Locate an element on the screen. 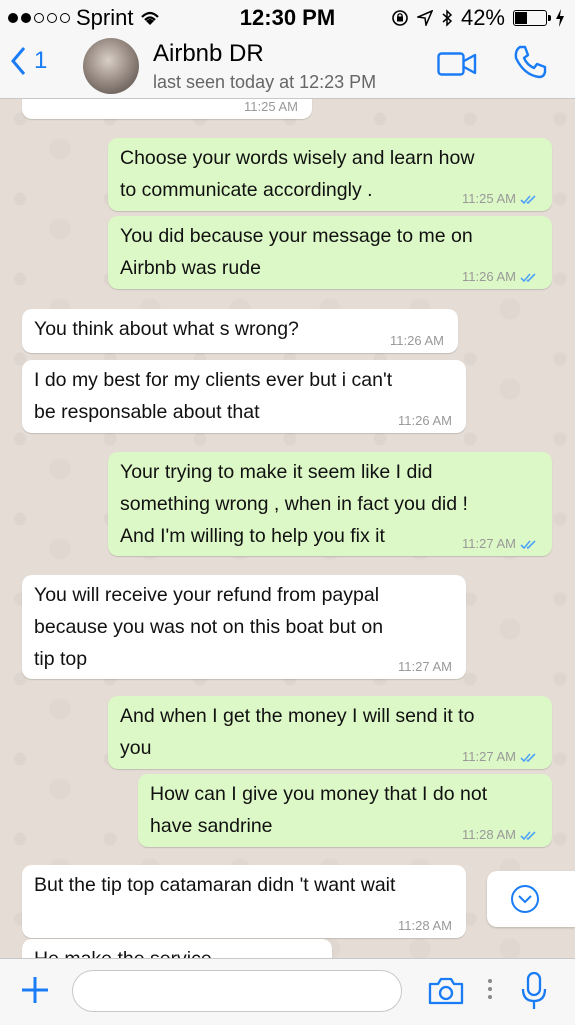 This screenshot has height=1025, width=575. contact-name: Airbnb DR is located at coordinates (208, 53).